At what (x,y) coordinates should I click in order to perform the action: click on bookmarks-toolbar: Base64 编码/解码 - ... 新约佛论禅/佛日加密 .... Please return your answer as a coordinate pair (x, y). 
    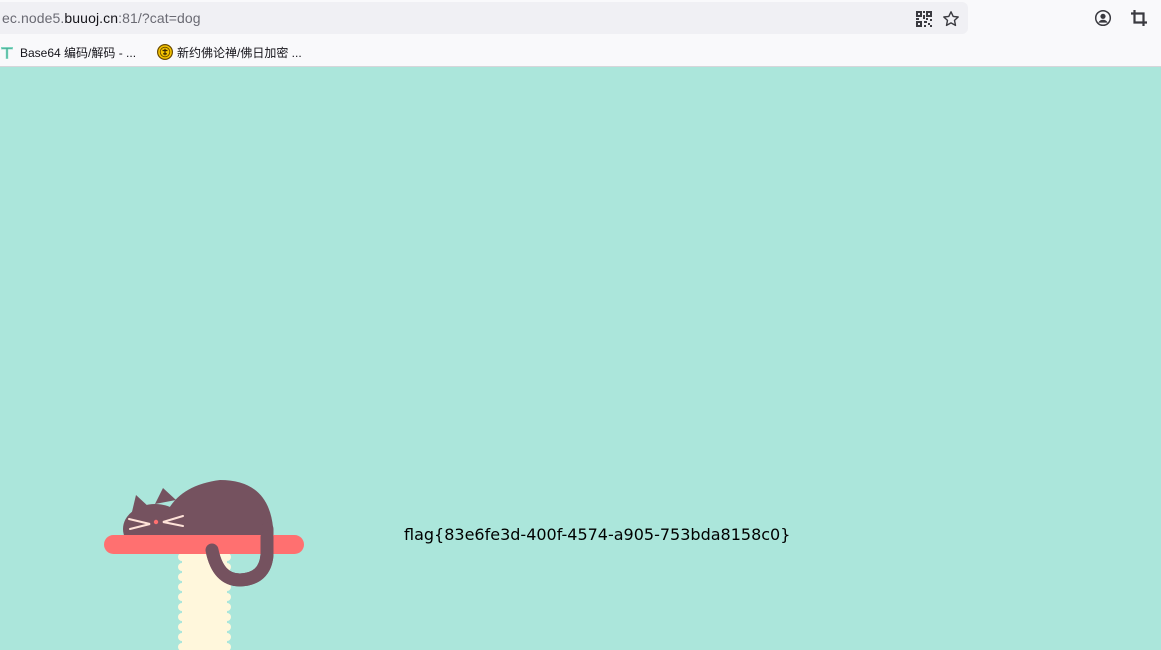
    Looking at the image, I should click on (580, 52).